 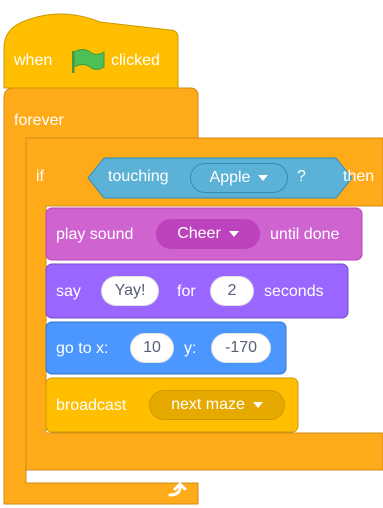 I want to click on forever-label: forever, so click(x=39, y=120).